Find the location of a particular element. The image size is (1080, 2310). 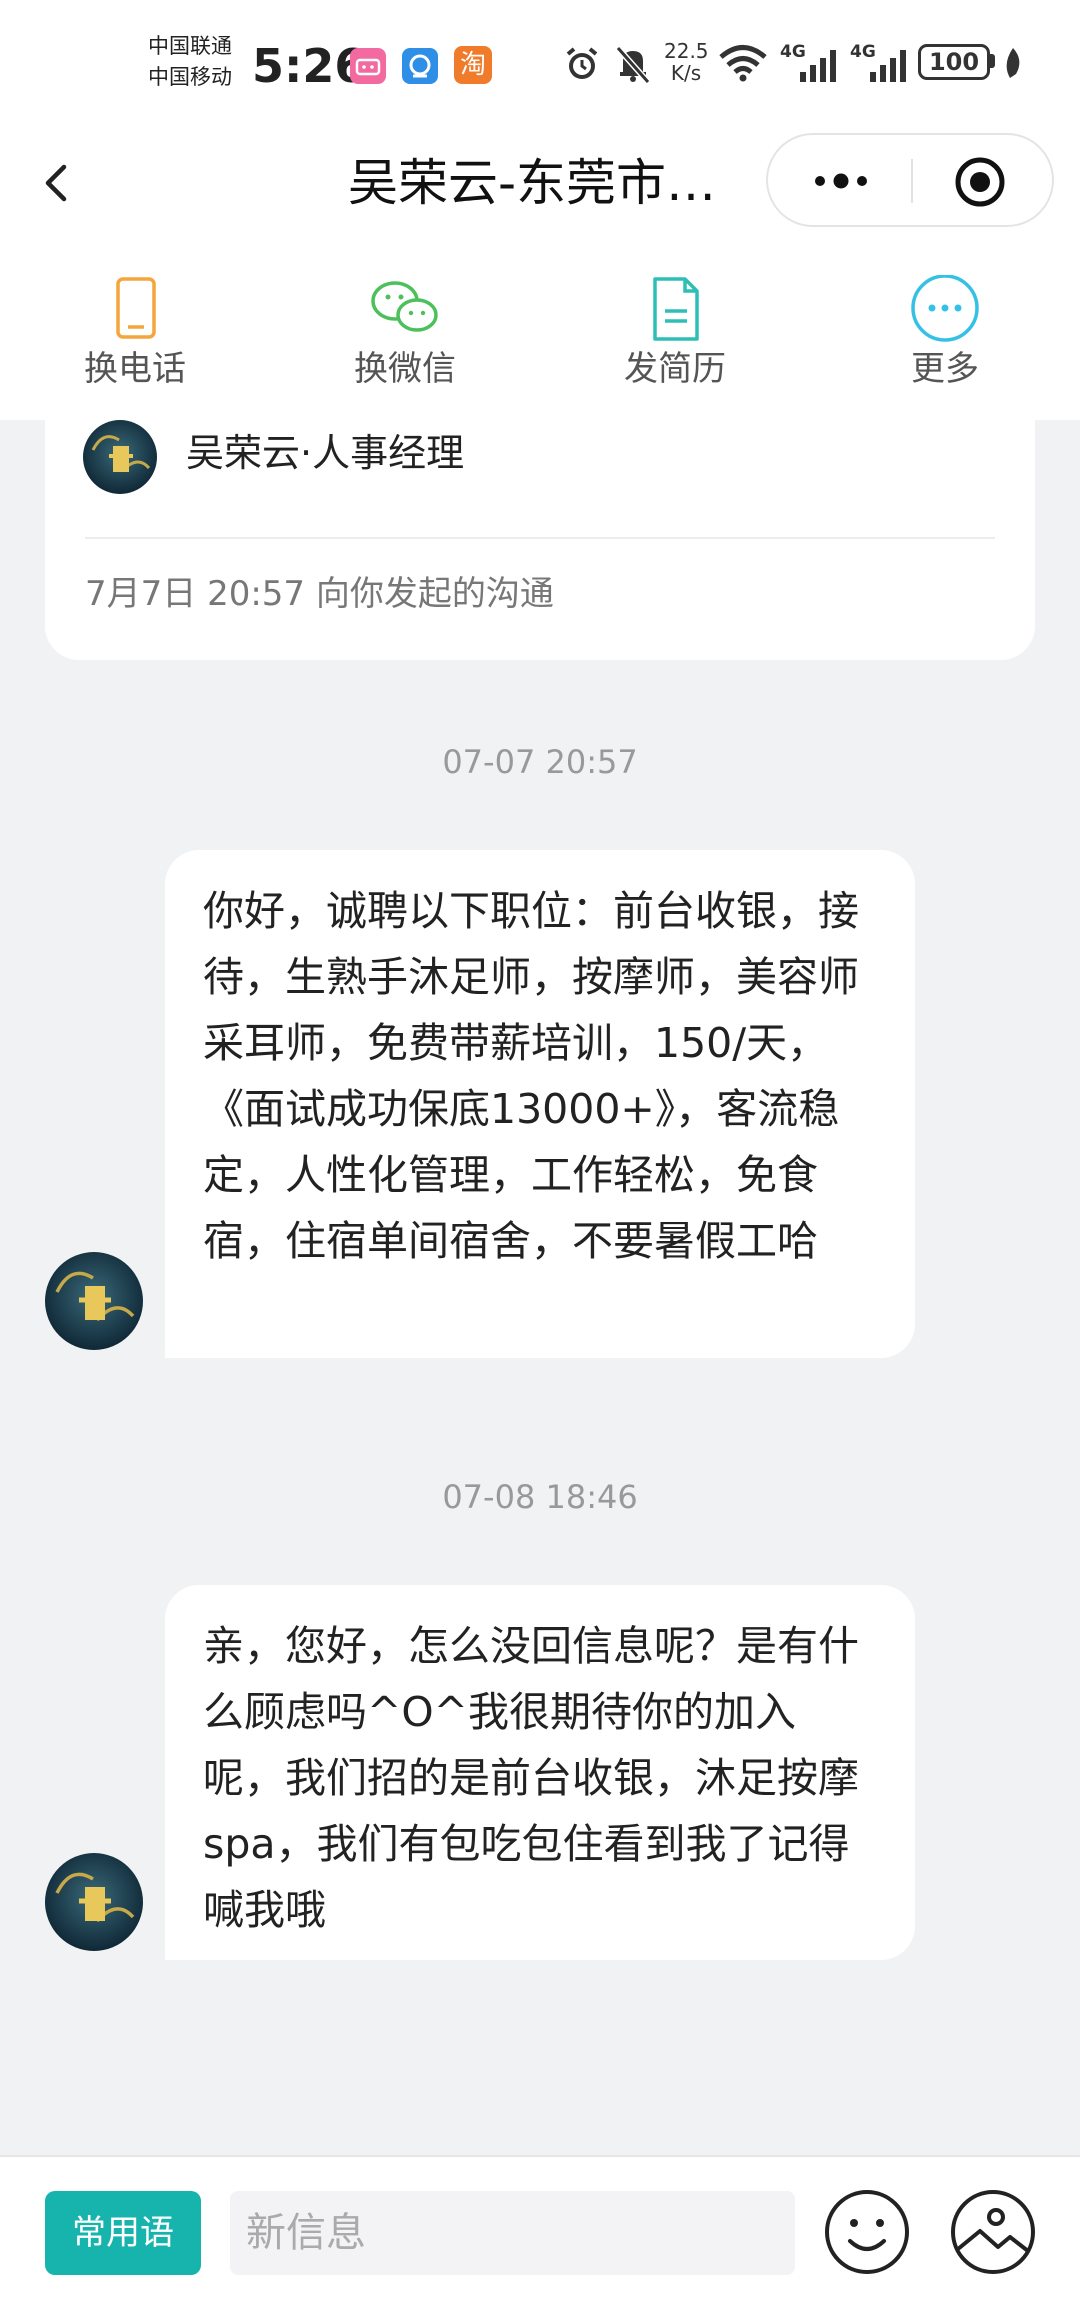

resume-icon is located at coordinates (675, 310).